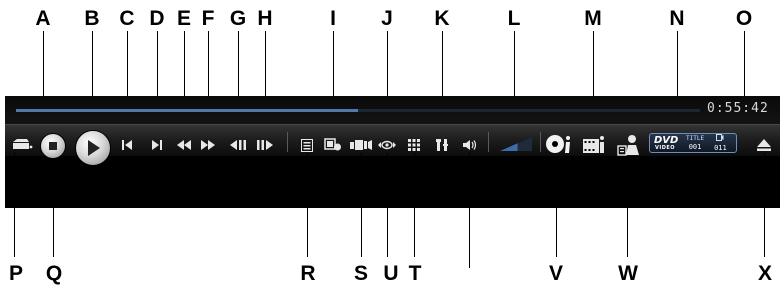 Image resolution: width=780 pixels, height=299 pixels. What do you see at coordinates (16, 273) in the screenshot?
I see `callout-p: P` at bounding box center [16, 273].